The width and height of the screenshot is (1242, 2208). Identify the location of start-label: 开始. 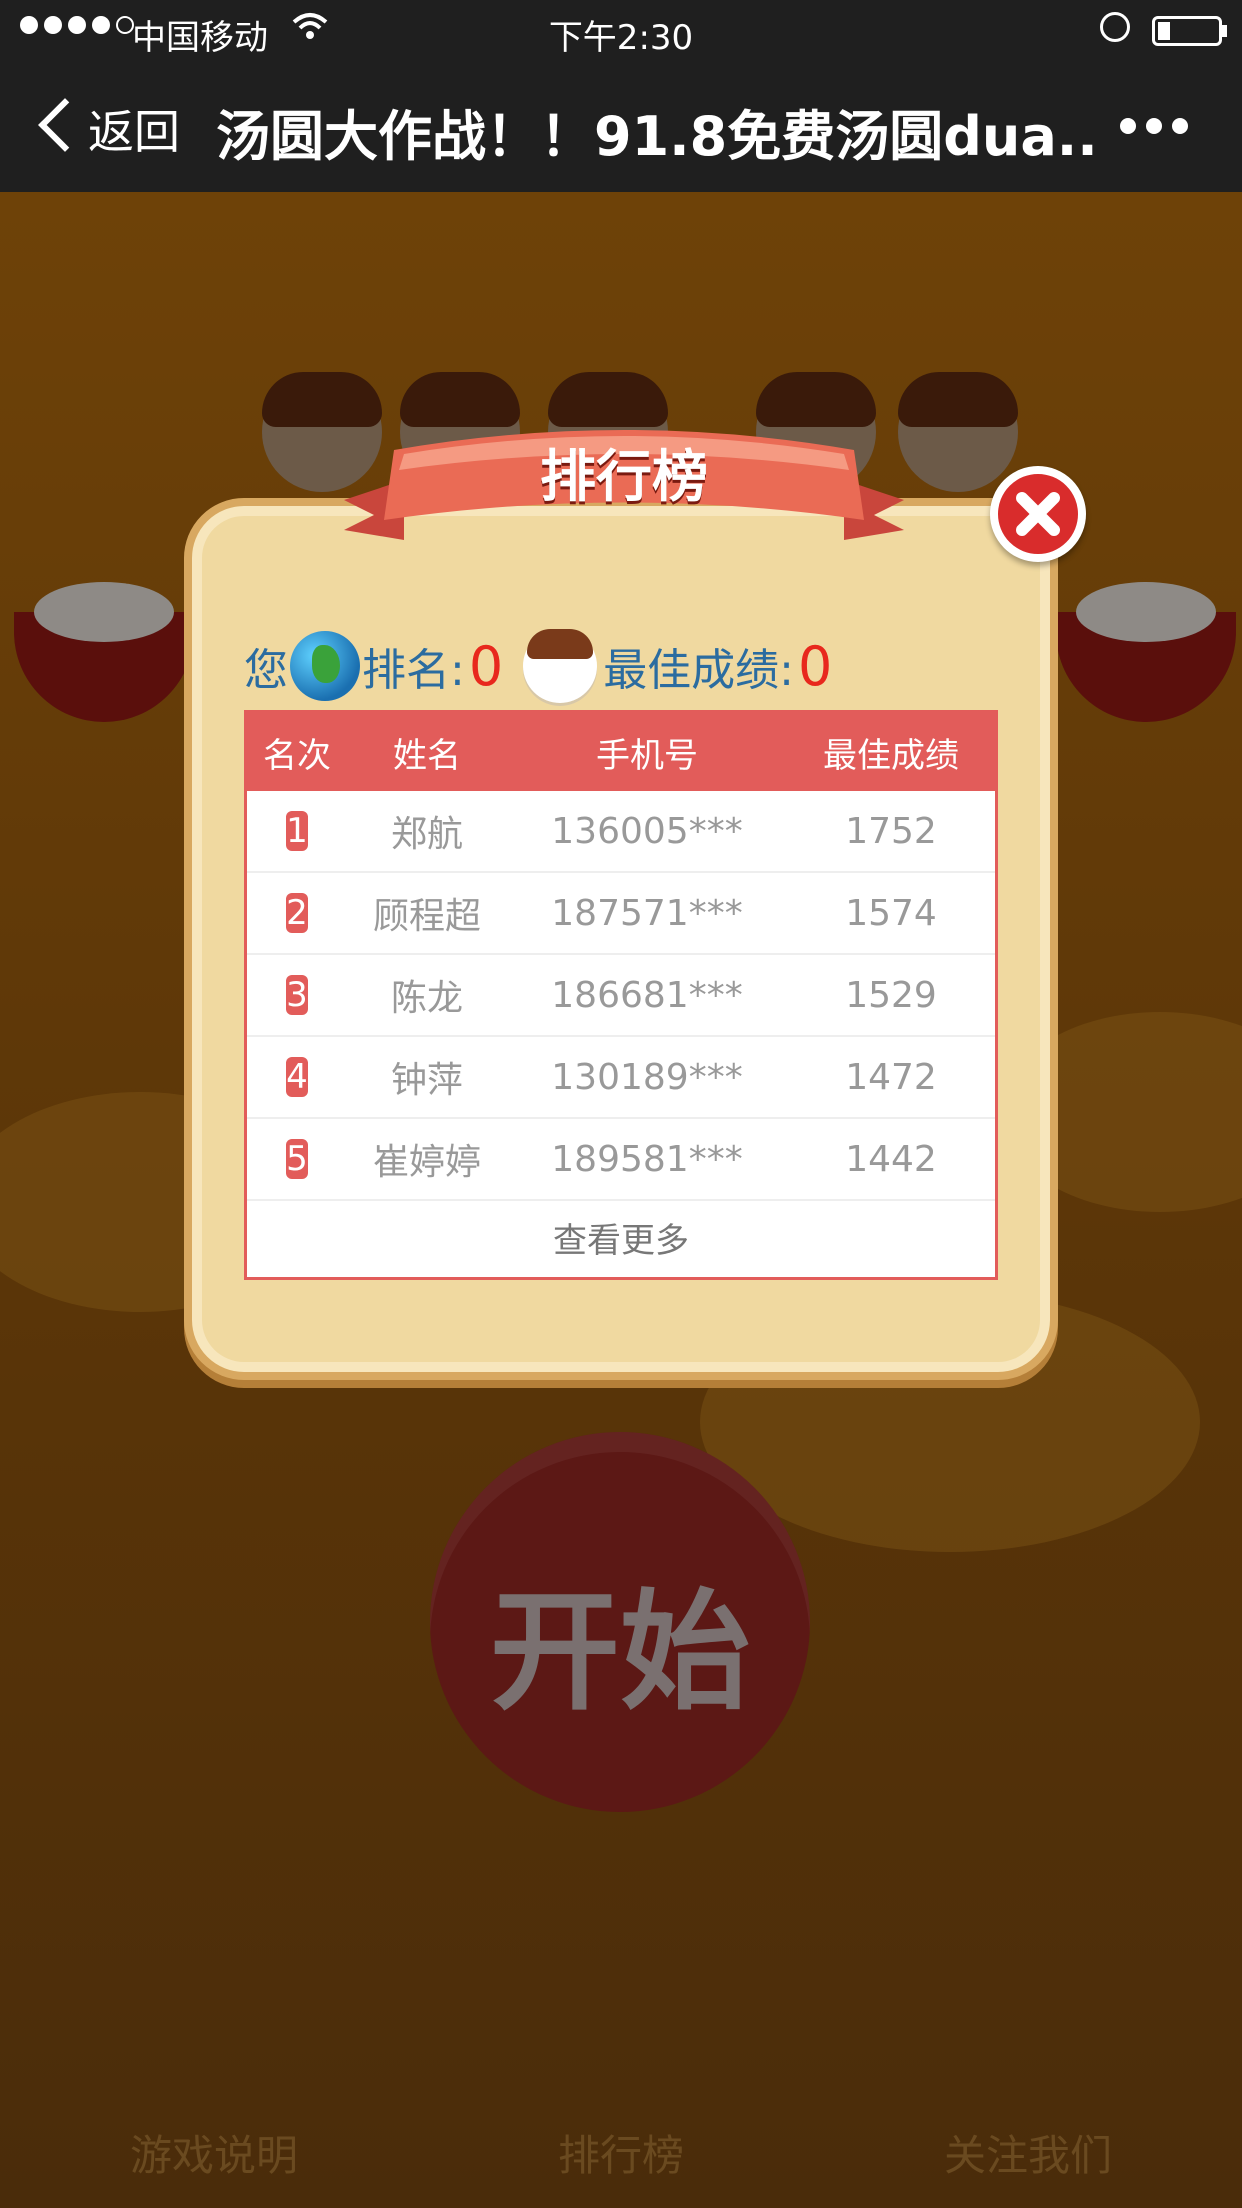
(619, 1652).